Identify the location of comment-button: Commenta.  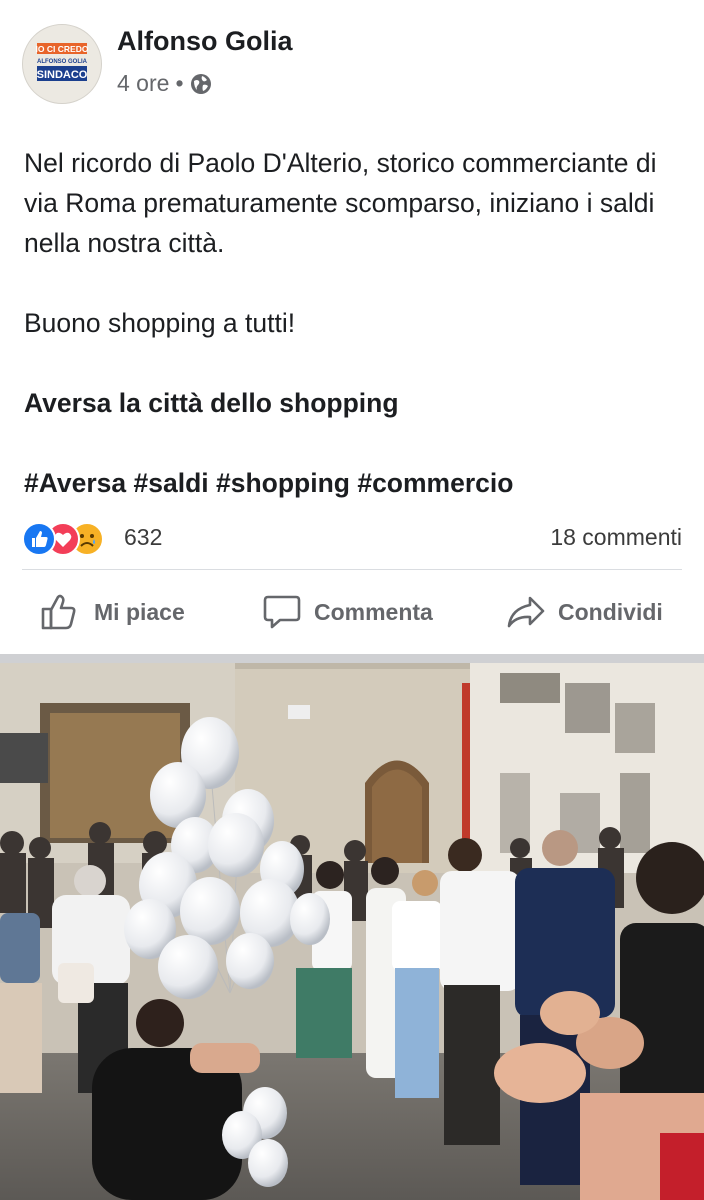
(347, 612).